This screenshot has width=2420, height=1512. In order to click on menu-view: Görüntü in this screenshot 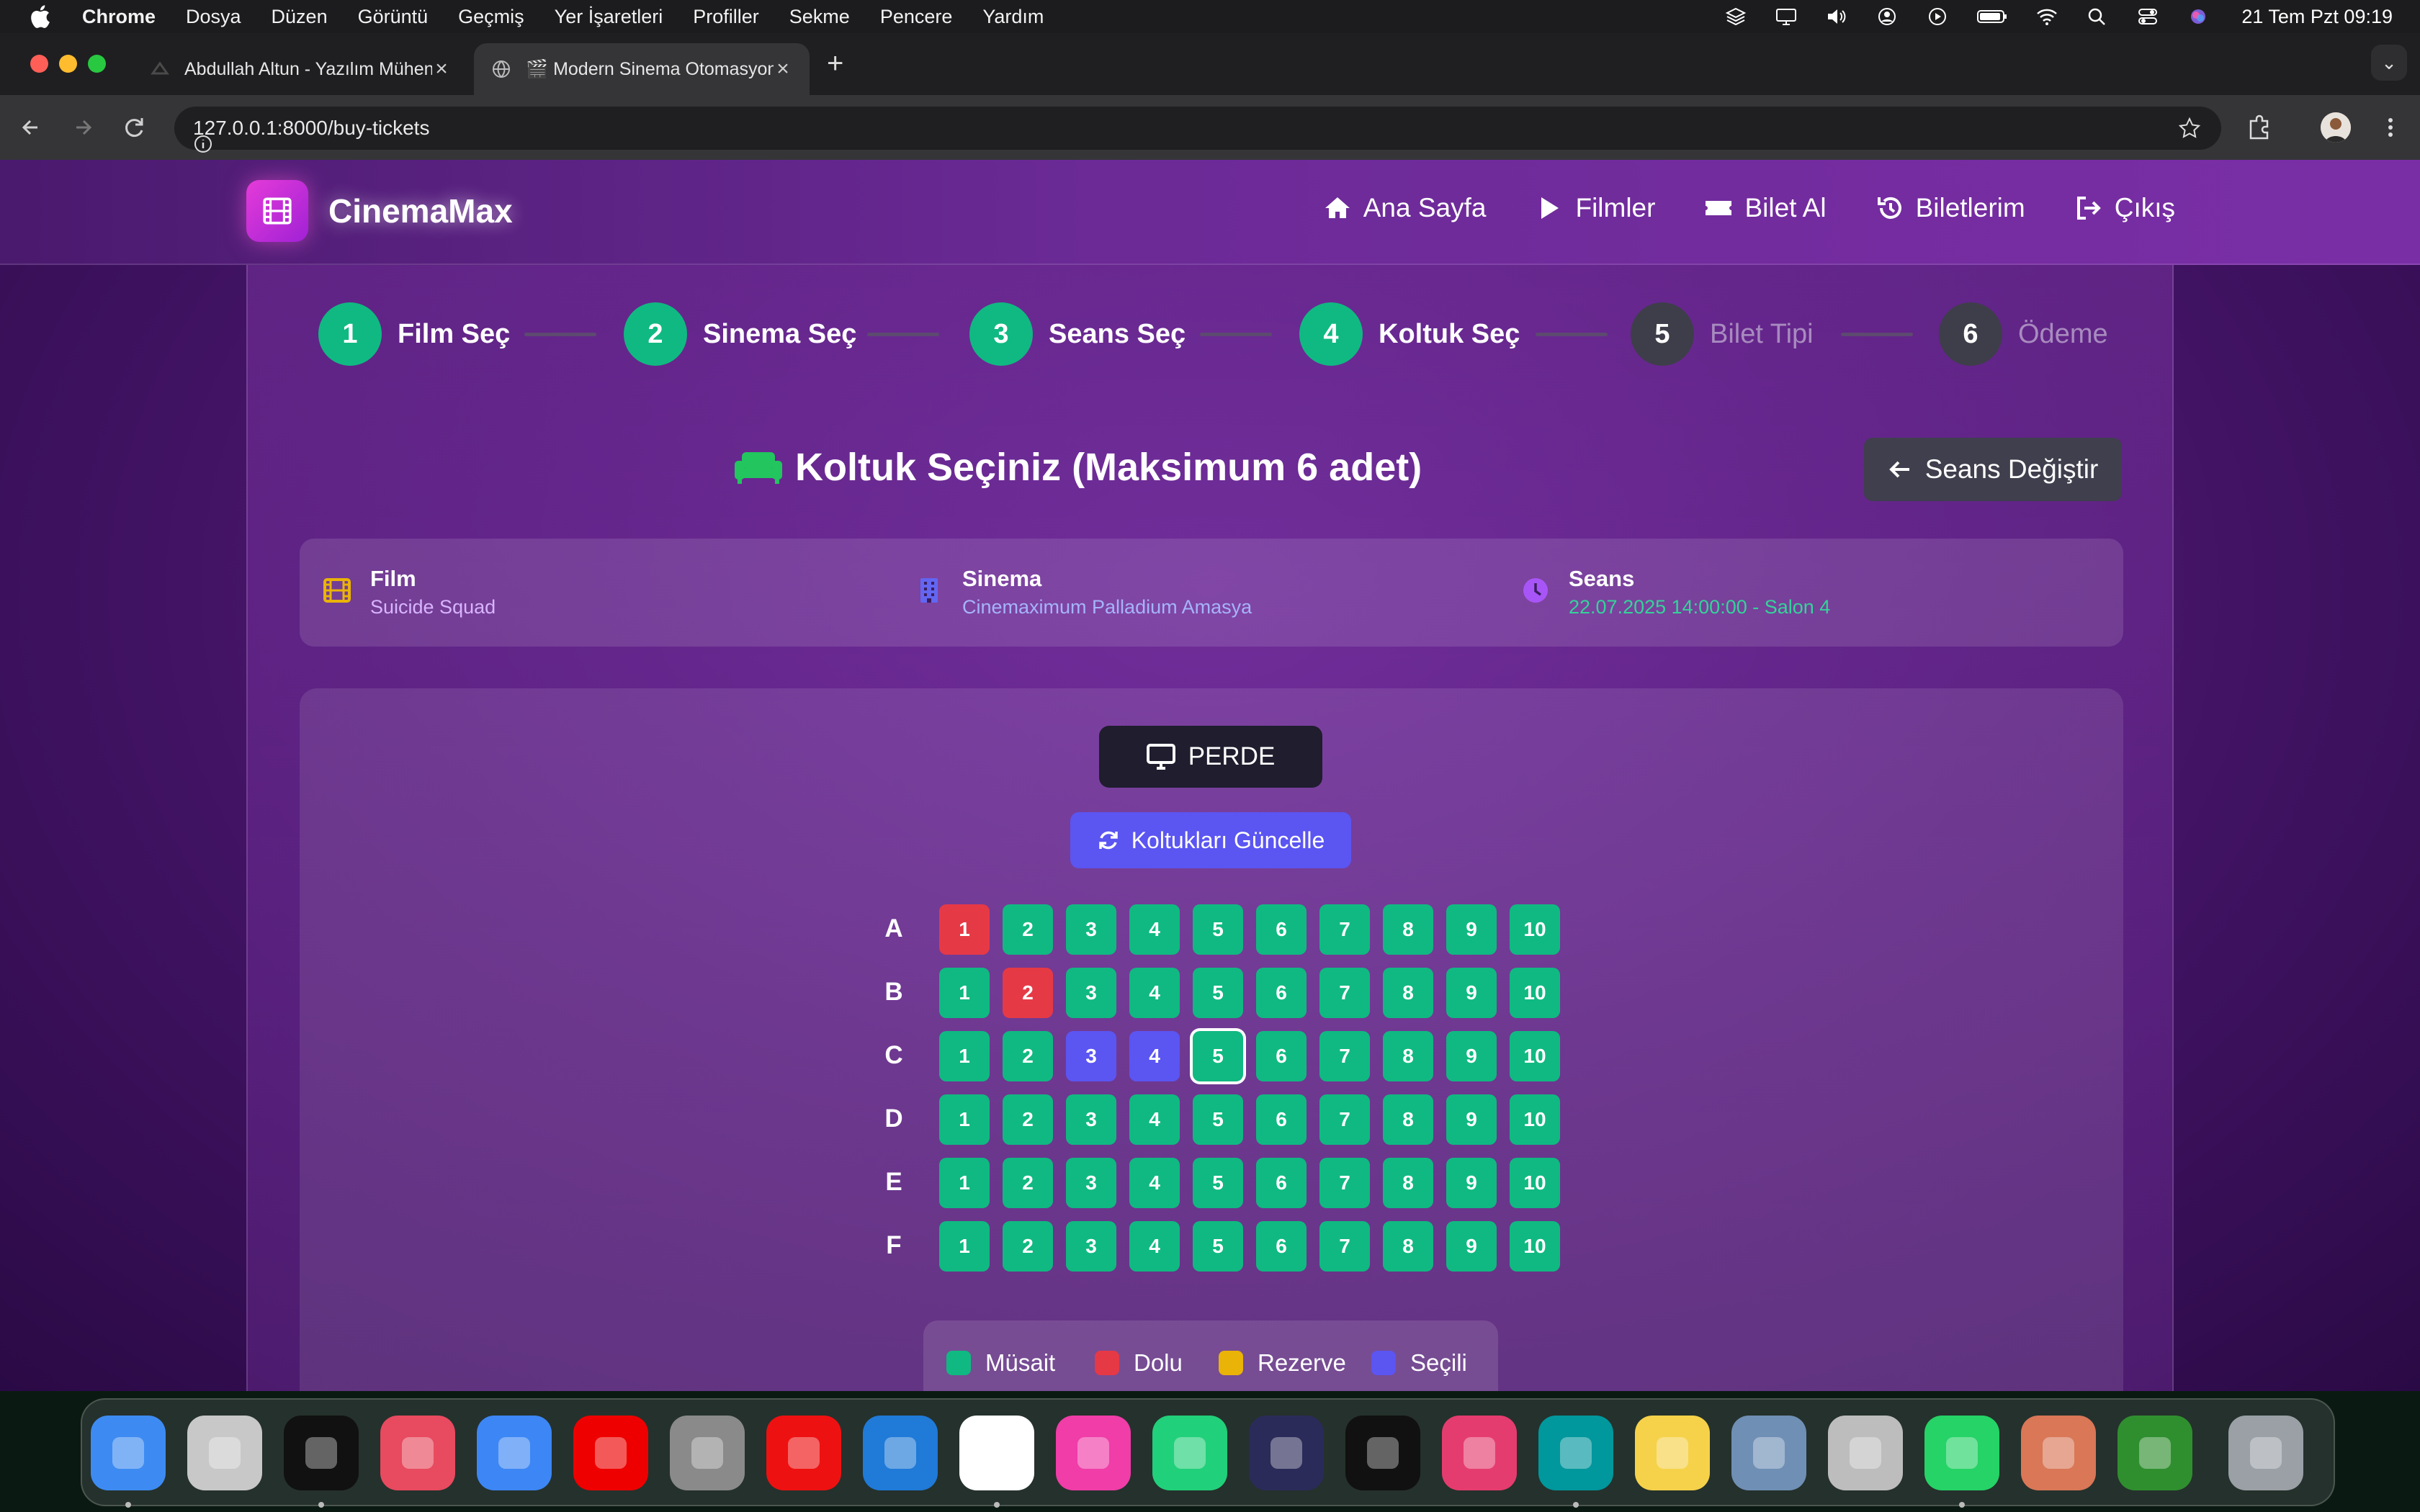, I will do `click(393, 17)`.